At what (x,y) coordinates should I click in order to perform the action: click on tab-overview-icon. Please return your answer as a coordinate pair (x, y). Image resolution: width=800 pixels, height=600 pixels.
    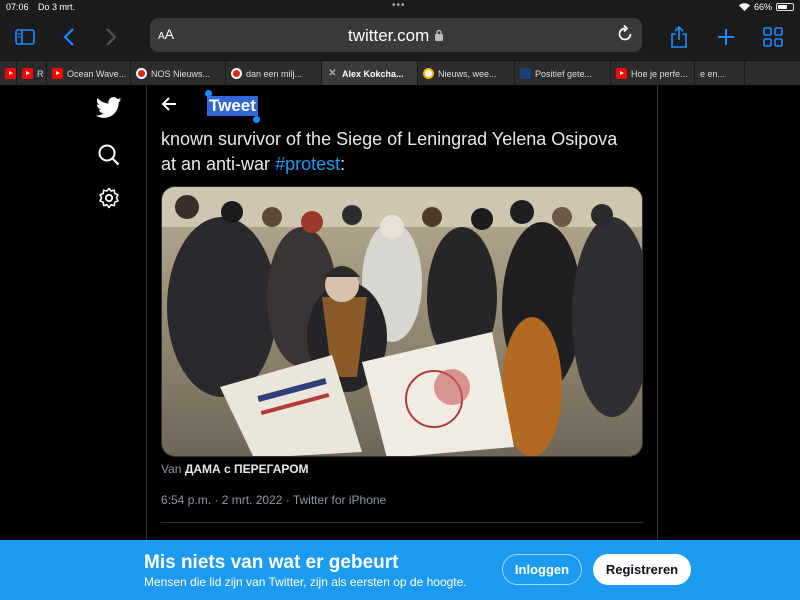
    Looking at the image, I should click on (773, 37).